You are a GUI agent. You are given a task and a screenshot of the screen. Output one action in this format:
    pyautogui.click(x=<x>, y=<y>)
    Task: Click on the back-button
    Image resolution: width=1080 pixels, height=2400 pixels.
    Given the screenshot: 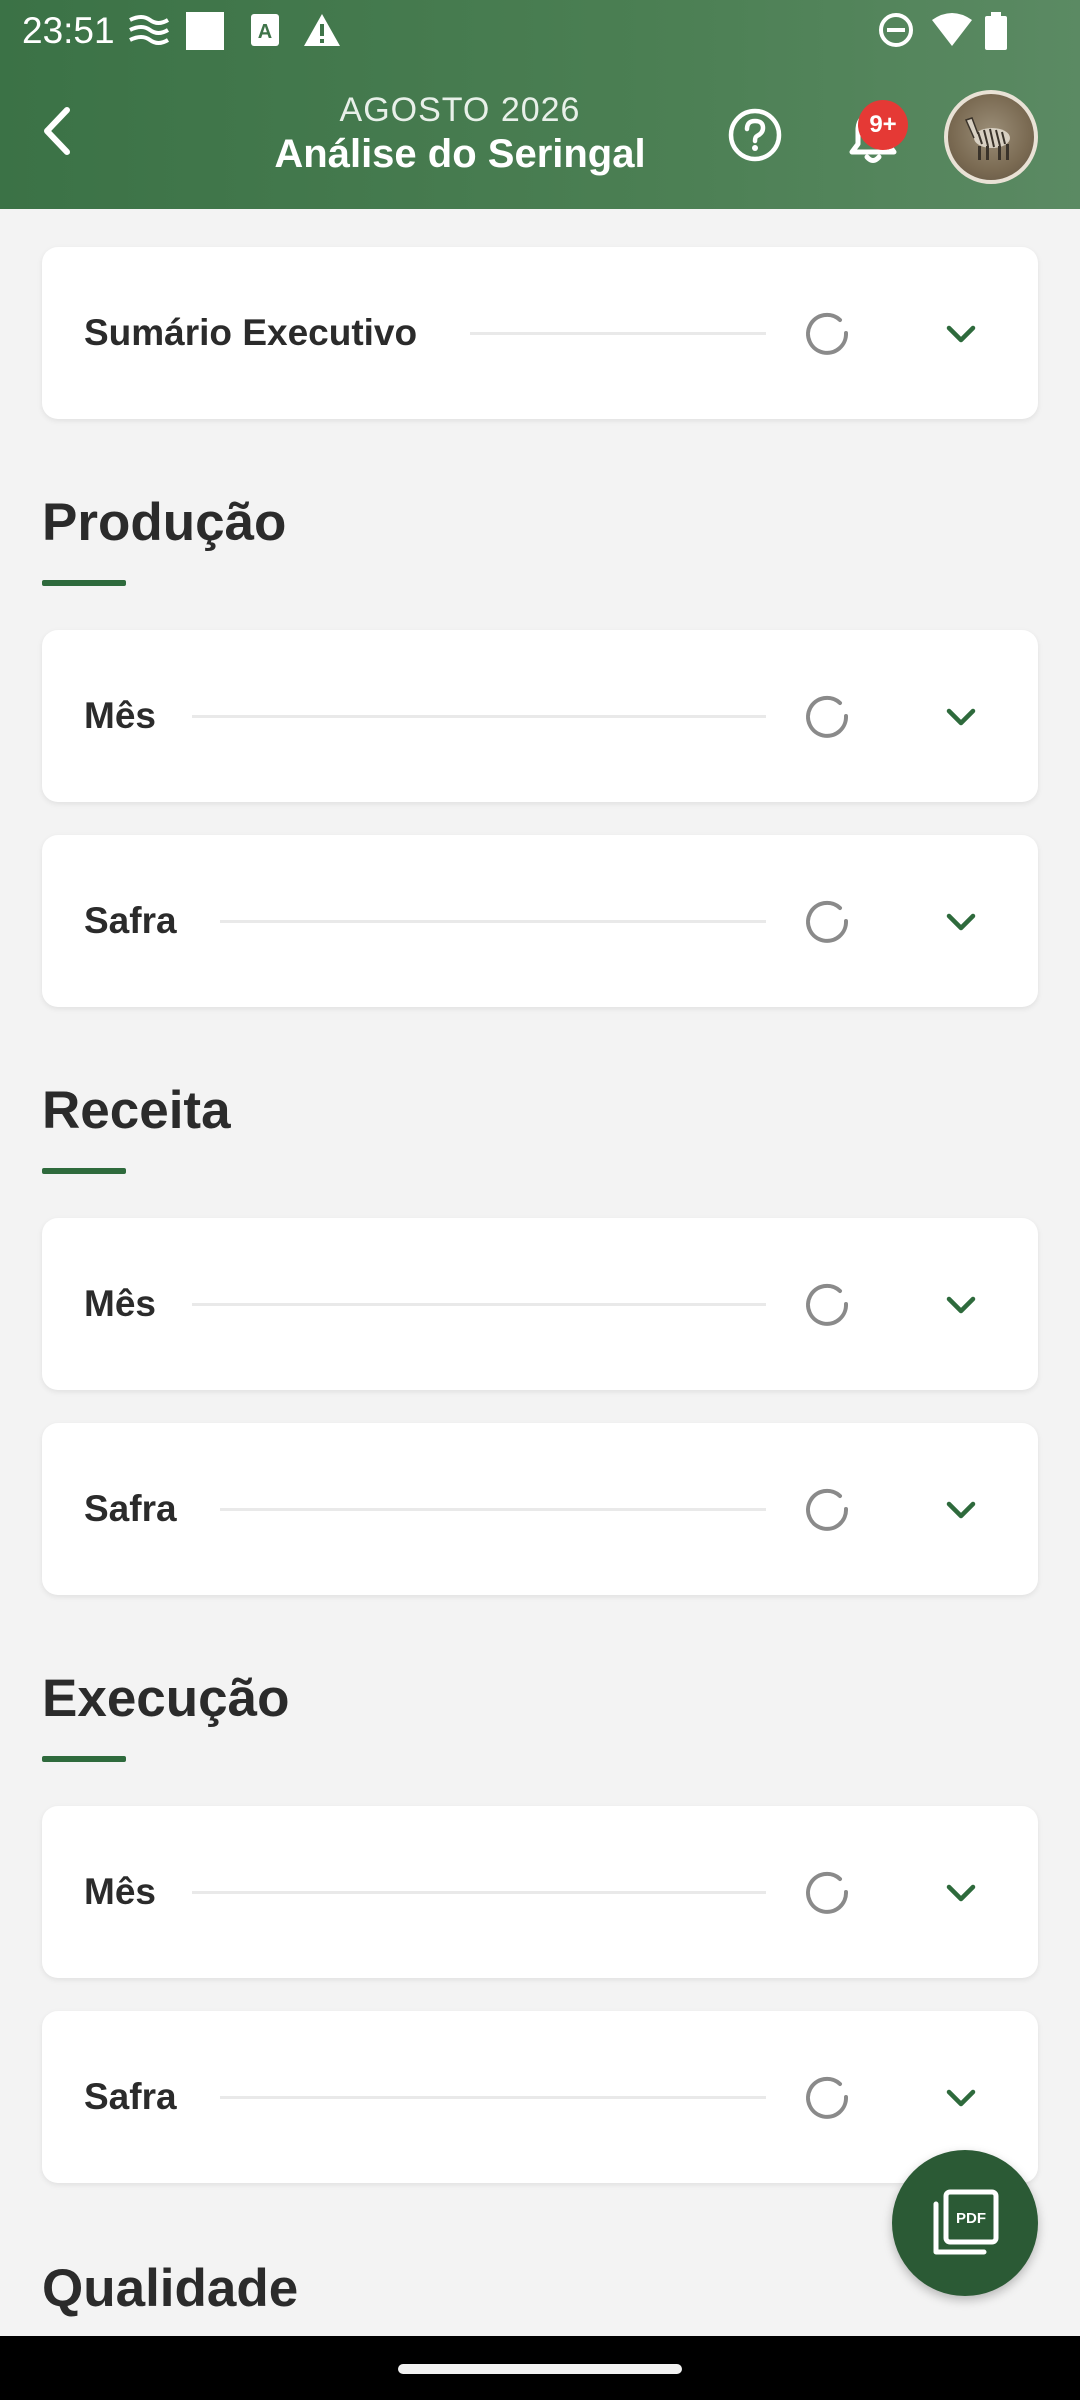 What is the action you would take?
    pyautogui.click(x=57, y=131)
    